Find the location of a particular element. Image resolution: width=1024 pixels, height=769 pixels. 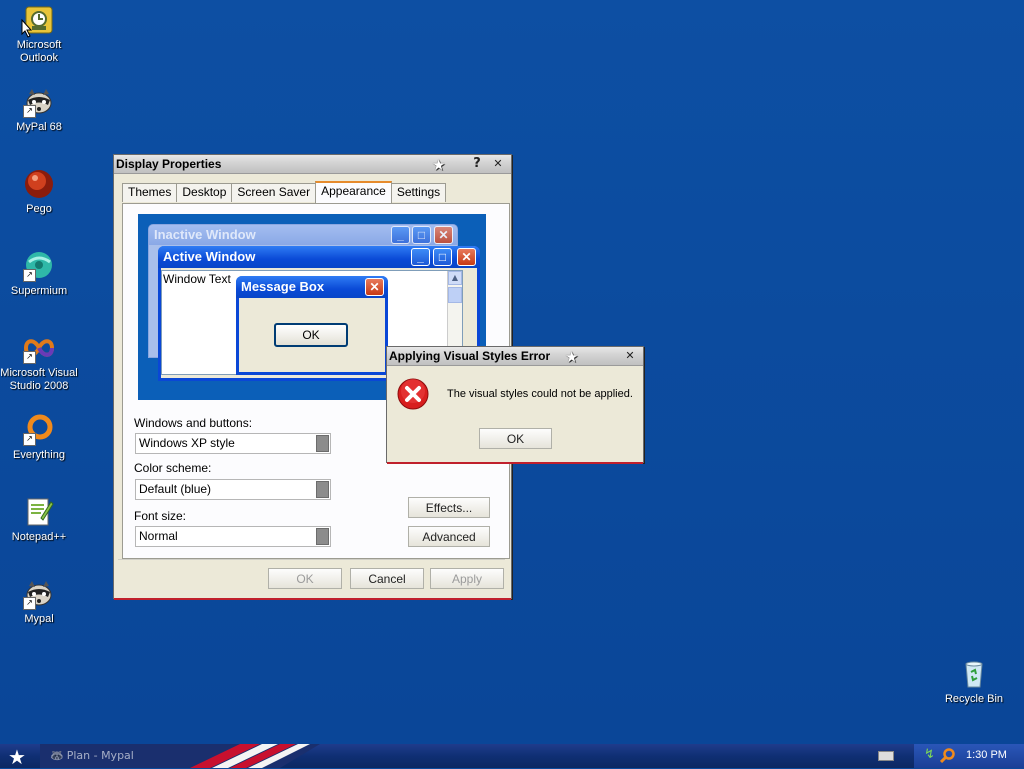

error-ok-button: OK is located at coordinates (515, 438).